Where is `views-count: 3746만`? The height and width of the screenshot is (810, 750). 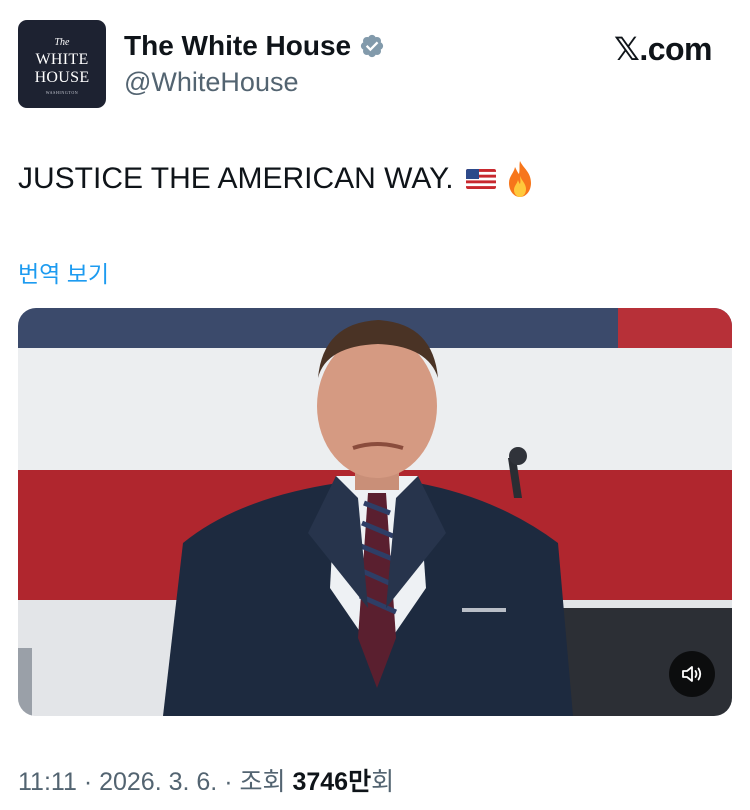 views-count: 3746만 is located at coordinates (331, 782).